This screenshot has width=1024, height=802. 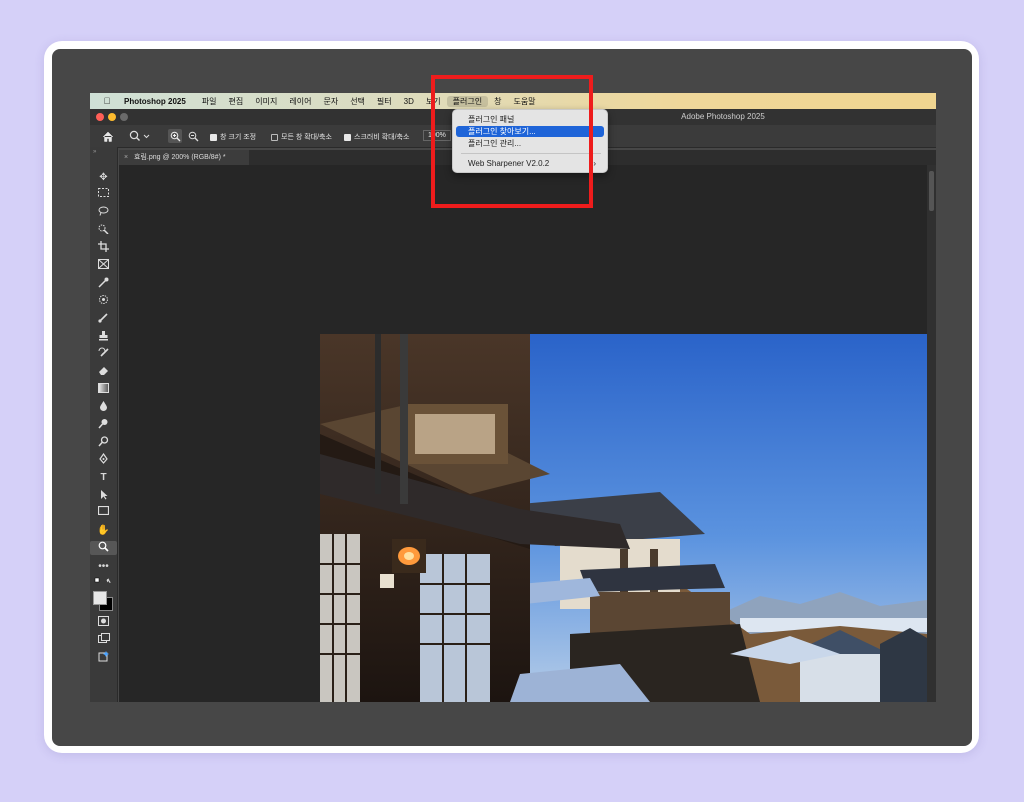 I want to click on marquee-tool-icon, so click(x=103, y=195).